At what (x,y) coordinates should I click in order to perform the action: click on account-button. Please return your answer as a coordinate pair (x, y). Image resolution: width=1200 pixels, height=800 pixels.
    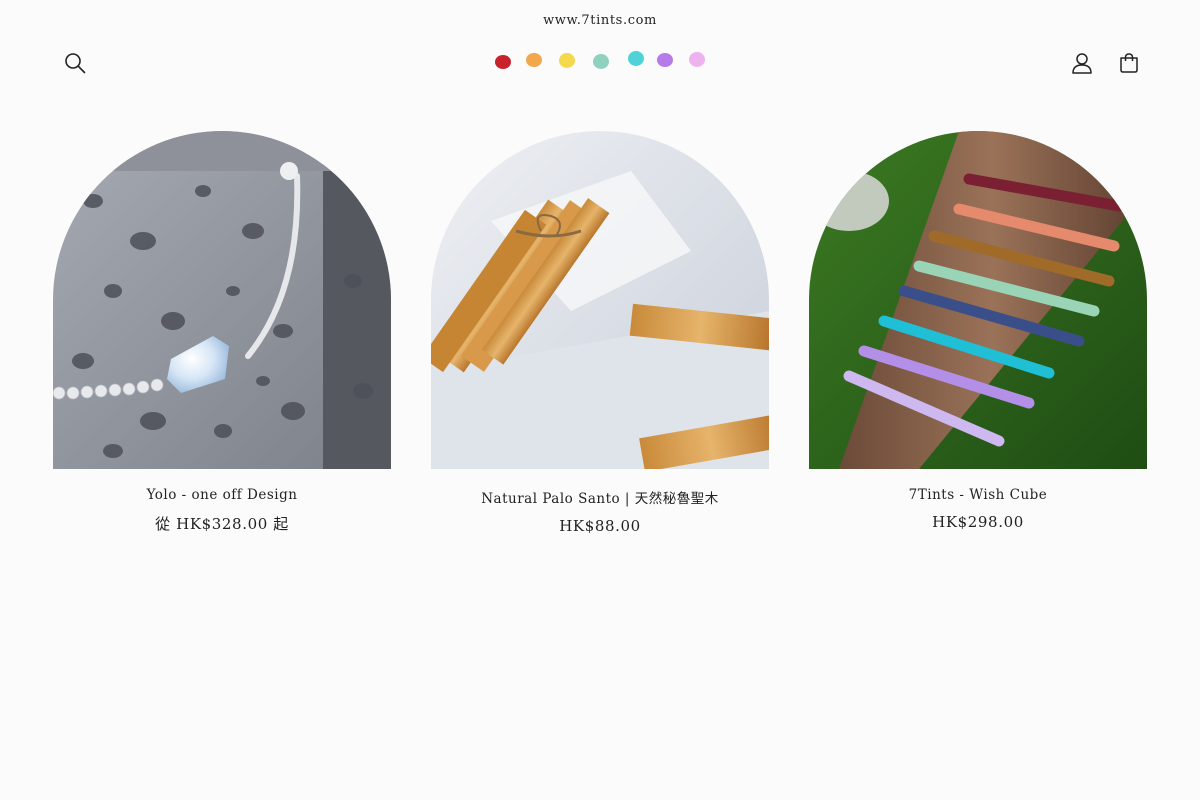
    Looking at the image, I should click on (1082, 63).